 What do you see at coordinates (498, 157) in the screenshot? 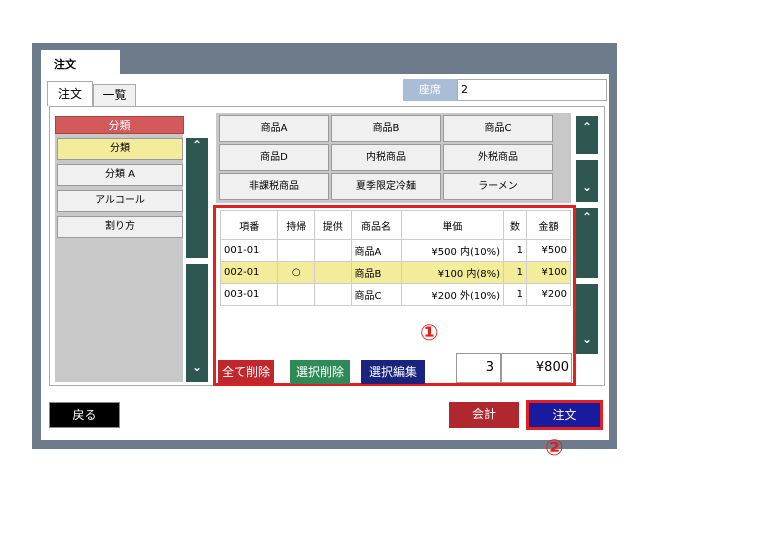
I see `product-button: 外税商品` at bounding box center [498, 157].